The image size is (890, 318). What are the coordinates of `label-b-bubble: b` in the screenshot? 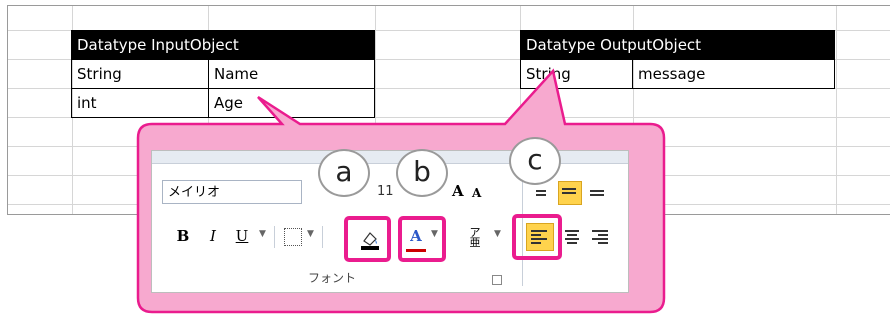 It's located at (422, 173).